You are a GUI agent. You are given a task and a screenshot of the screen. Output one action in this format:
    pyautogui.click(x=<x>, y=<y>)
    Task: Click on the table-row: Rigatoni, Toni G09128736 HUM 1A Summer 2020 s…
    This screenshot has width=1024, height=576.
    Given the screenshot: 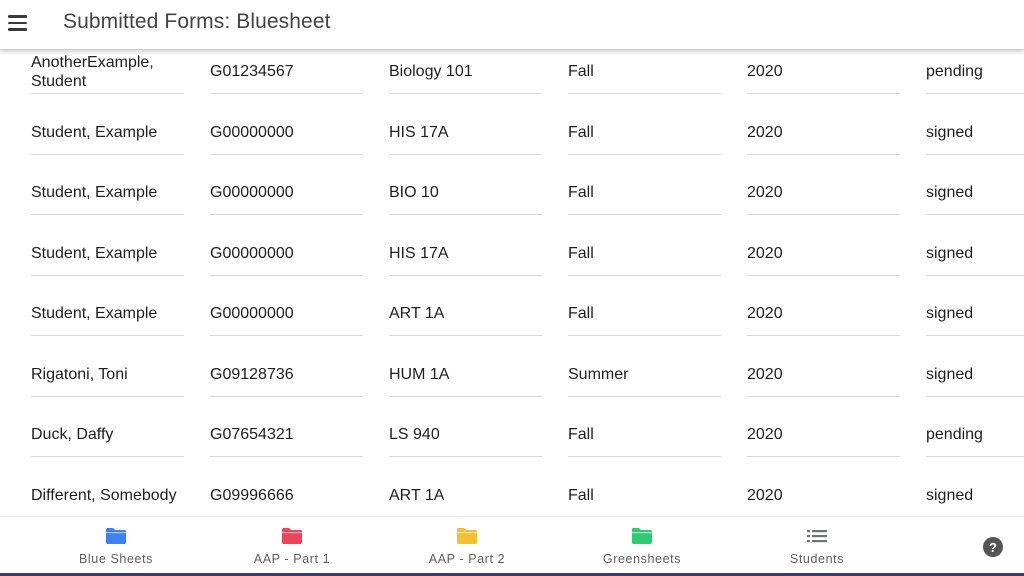 What is the action you would take?
    pyautogui.click(x=512, y=383)
    